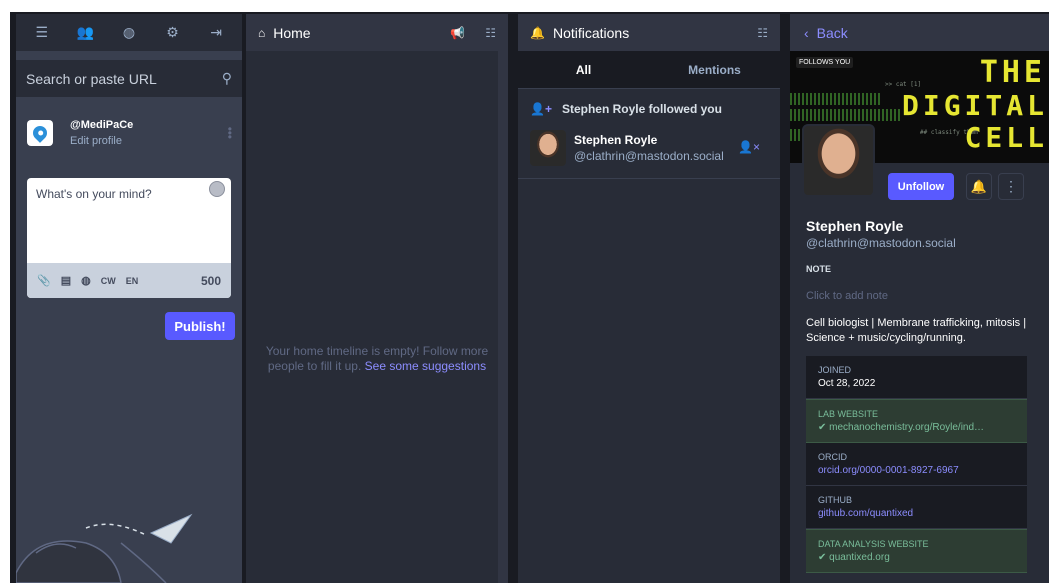 The height and width of the screenshot is (583, 1049). What do you see at coordinates (226, 78) in the screenshot?
I see `search-icon: ⚲` at bounding box center [226, 78].